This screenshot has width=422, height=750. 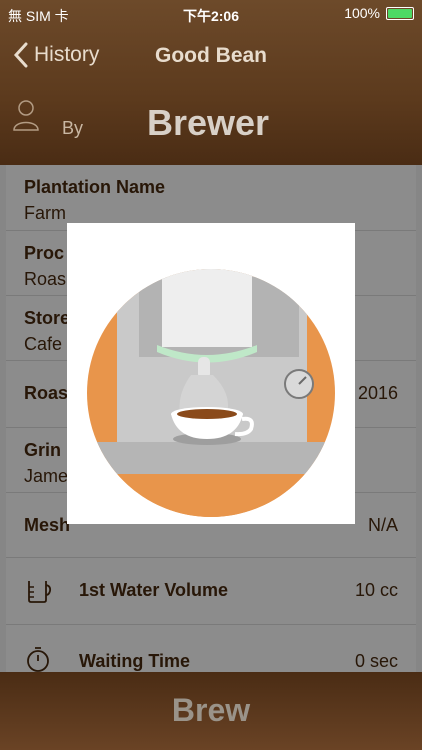 What do you see at coordinates (67, 54) in the screenshot?
I see `back-label: History` at bounding box center [67, 54].